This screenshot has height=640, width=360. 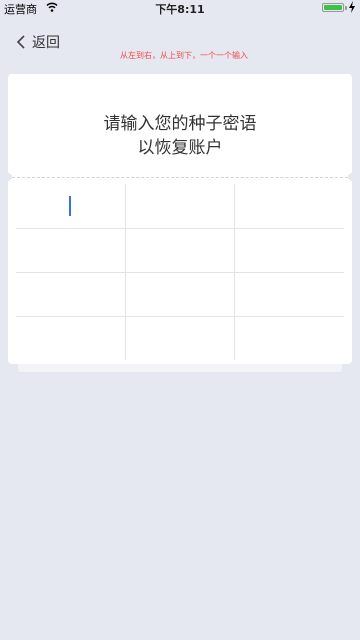 I want to click on battery-tip, so click(x=346, y=8).